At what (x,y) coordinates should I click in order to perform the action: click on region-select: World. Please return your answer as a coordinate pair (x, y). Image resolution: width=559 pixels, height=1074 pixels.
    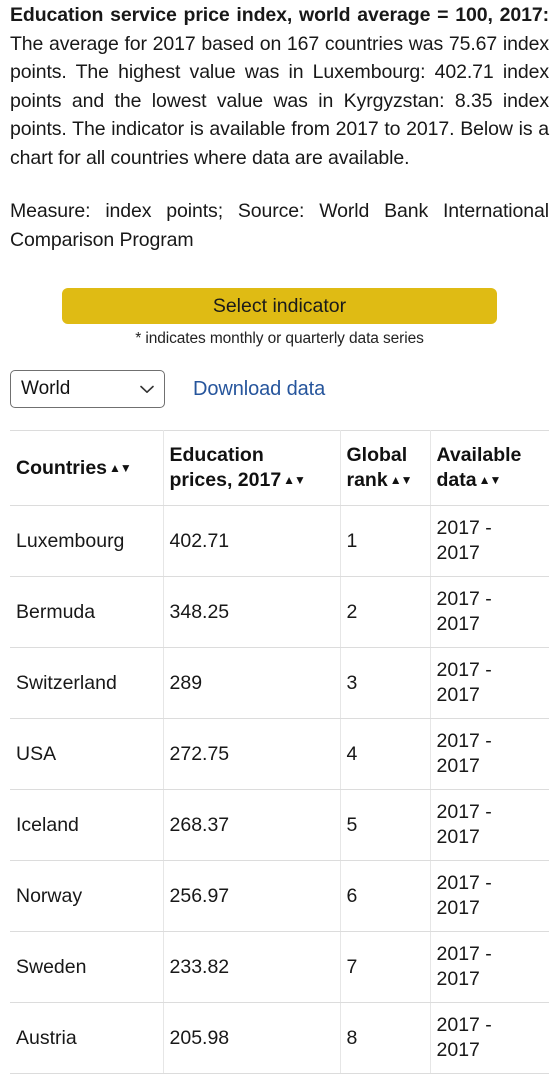
    Looking at the image, I should click on (87, 389).